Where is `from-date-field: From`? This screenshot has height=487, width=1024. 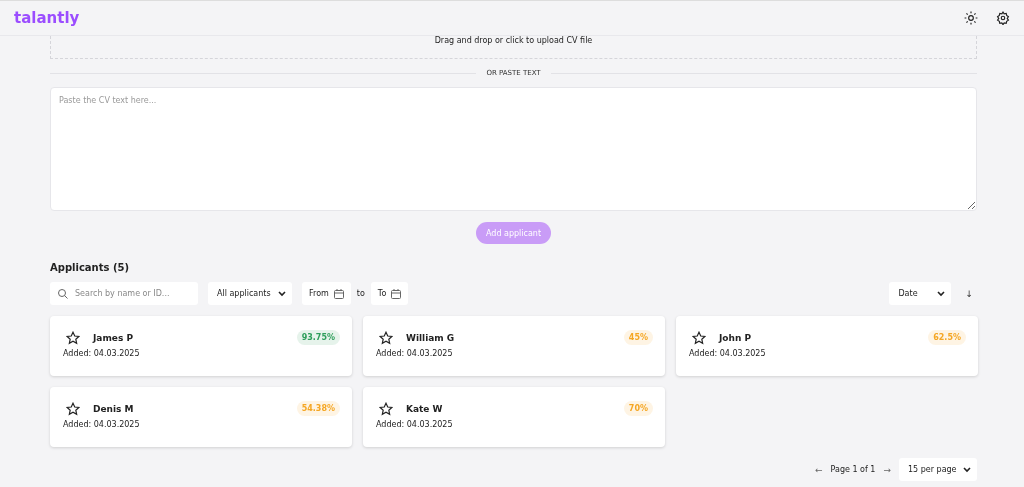 from-date-field: From is located at coordinates (326, 293).